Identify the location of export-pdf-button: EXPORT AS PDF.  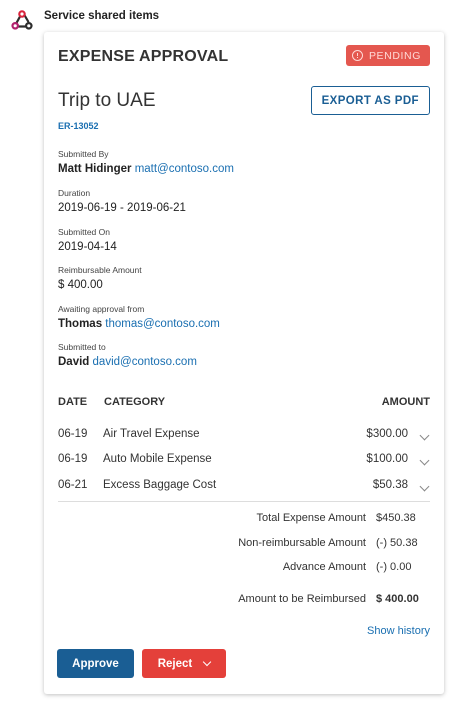
(370, 100).